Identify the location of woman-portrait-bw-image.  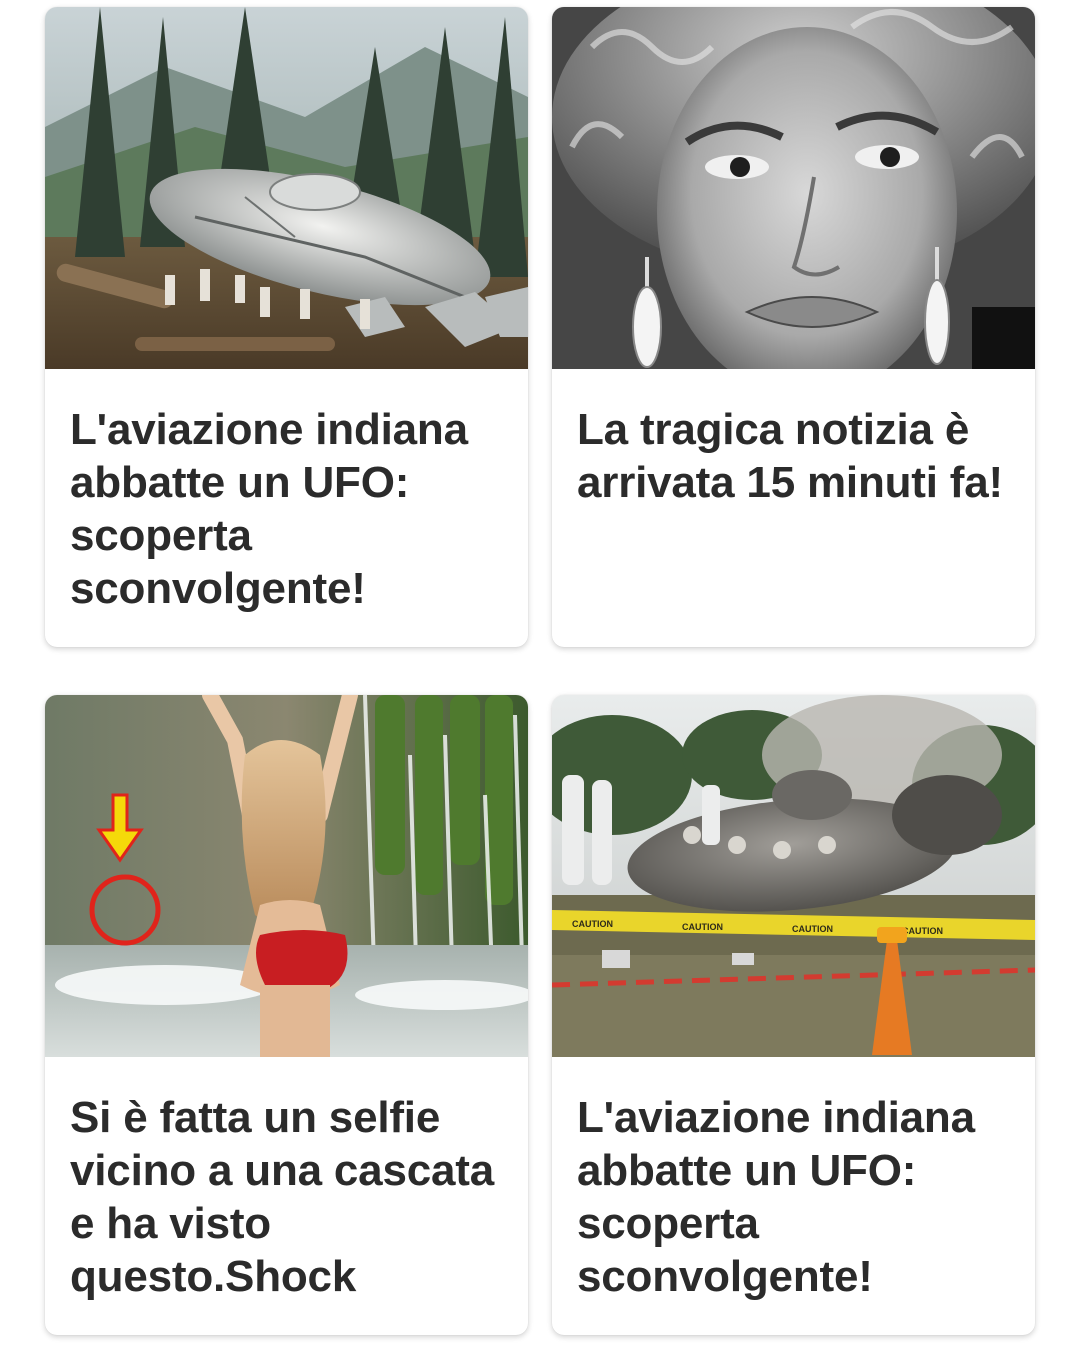
(793, 188).